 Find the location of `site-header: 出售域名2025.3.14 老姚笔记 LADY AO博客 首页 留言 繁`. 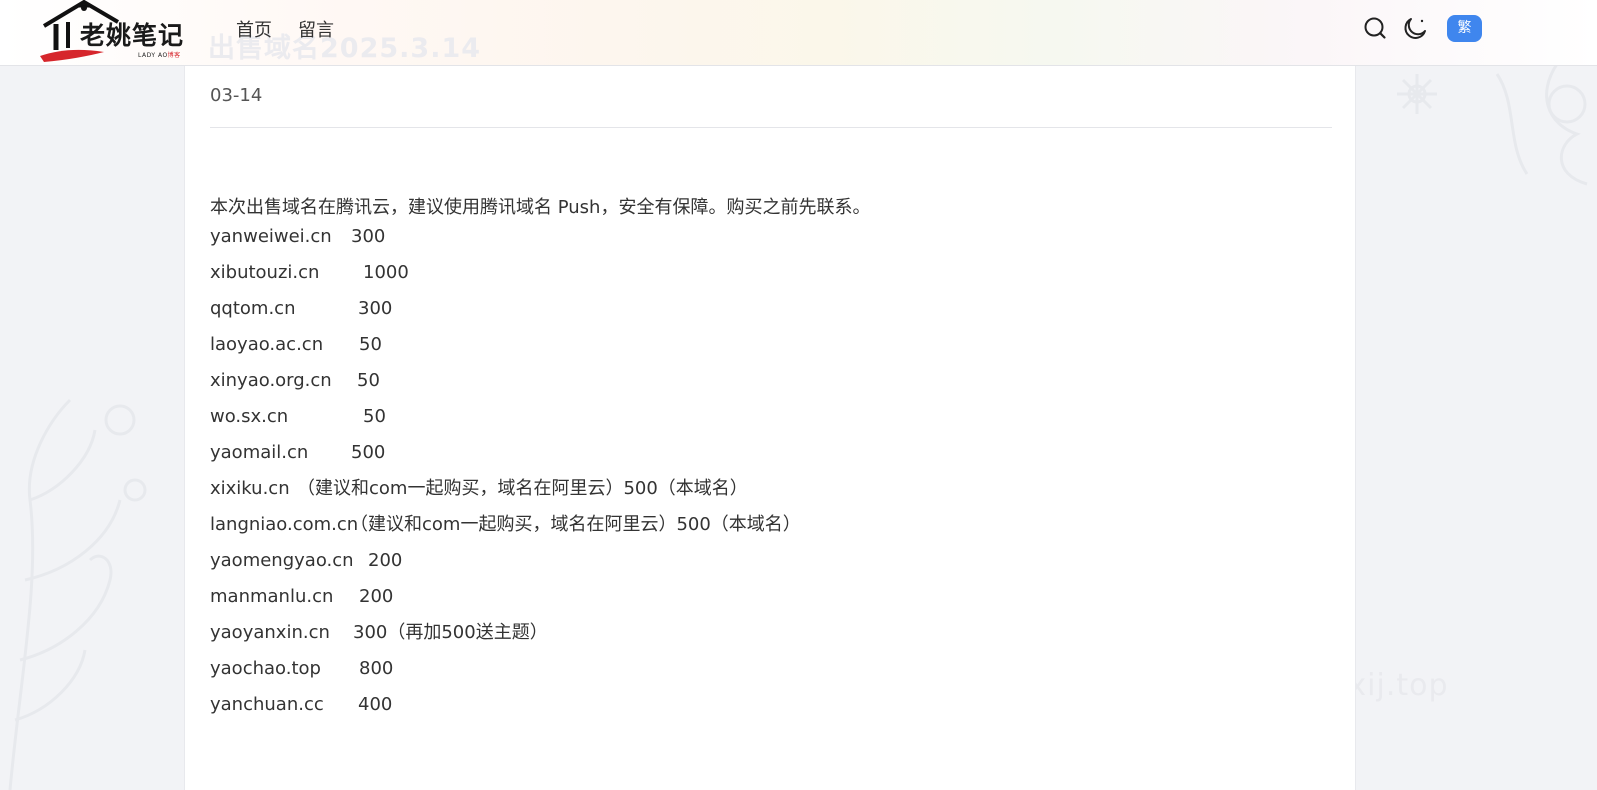

site-header: 出售域名2025.3.14 老姚笔记 LADY AO博客 首页 留言 繁 is located at coordinates (798, 33).